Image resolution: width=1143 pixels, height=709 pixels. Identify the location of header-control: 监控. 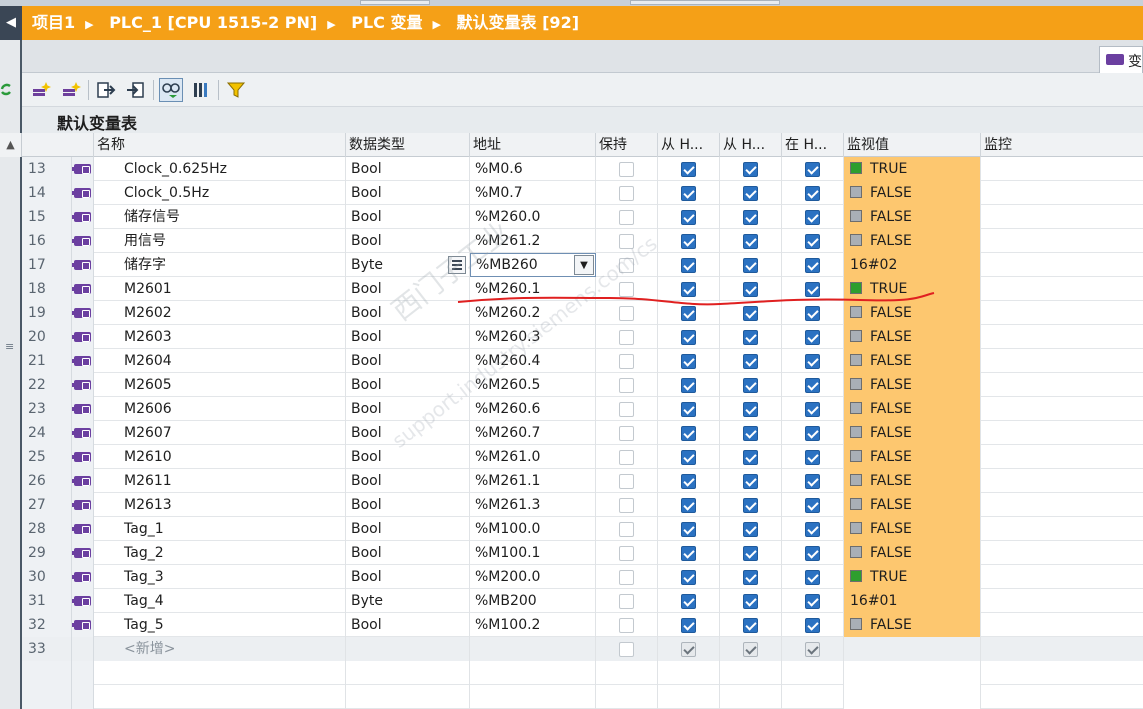
(1062, 145).